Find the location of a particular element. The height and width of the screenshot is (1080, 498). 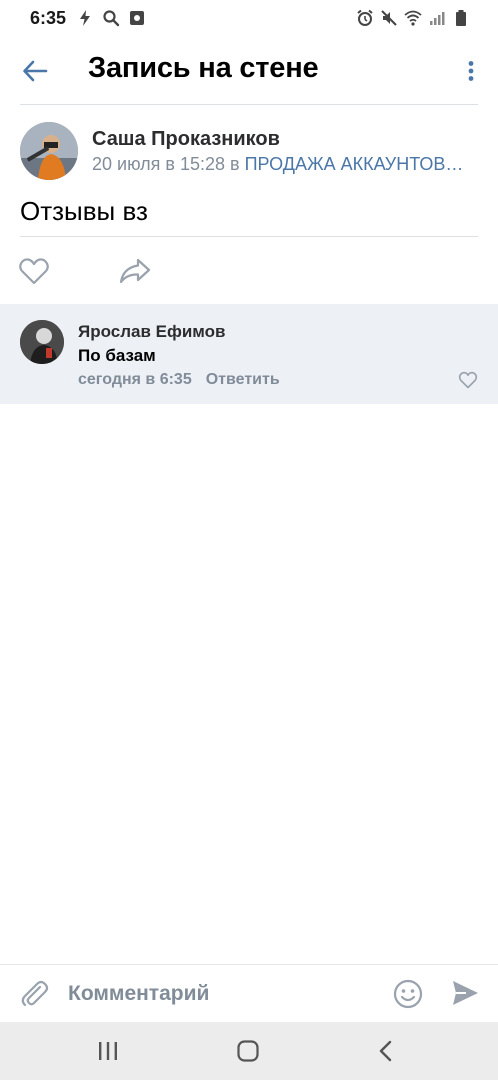

comment-meta: сегодня в 6:35 Ответить is located at coordinates (179, 380).